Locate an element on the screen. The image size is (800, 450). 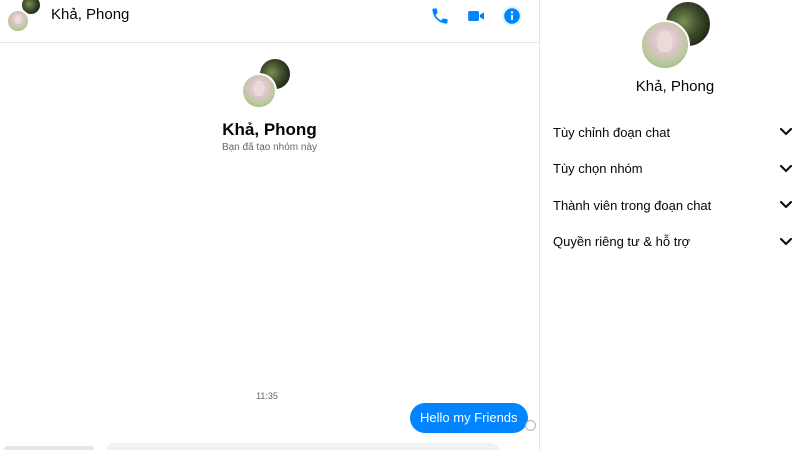
menu-item-label: Tùy chỉnh đoạn chat is located at coordinates (612, 132).